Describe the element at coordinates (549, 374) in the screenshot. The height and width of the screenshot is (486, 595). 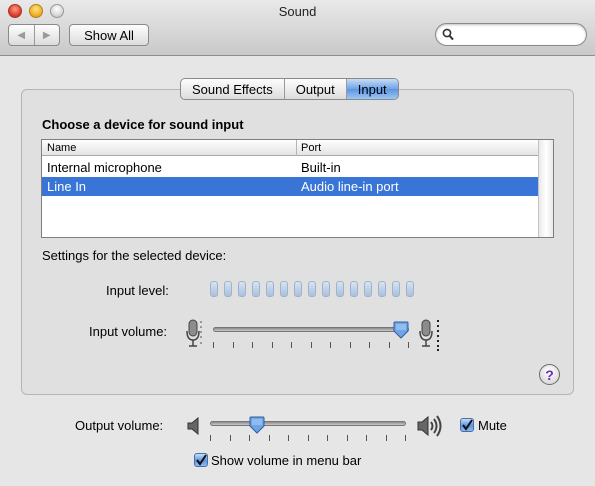
I see `help-icon: ?` at that location.